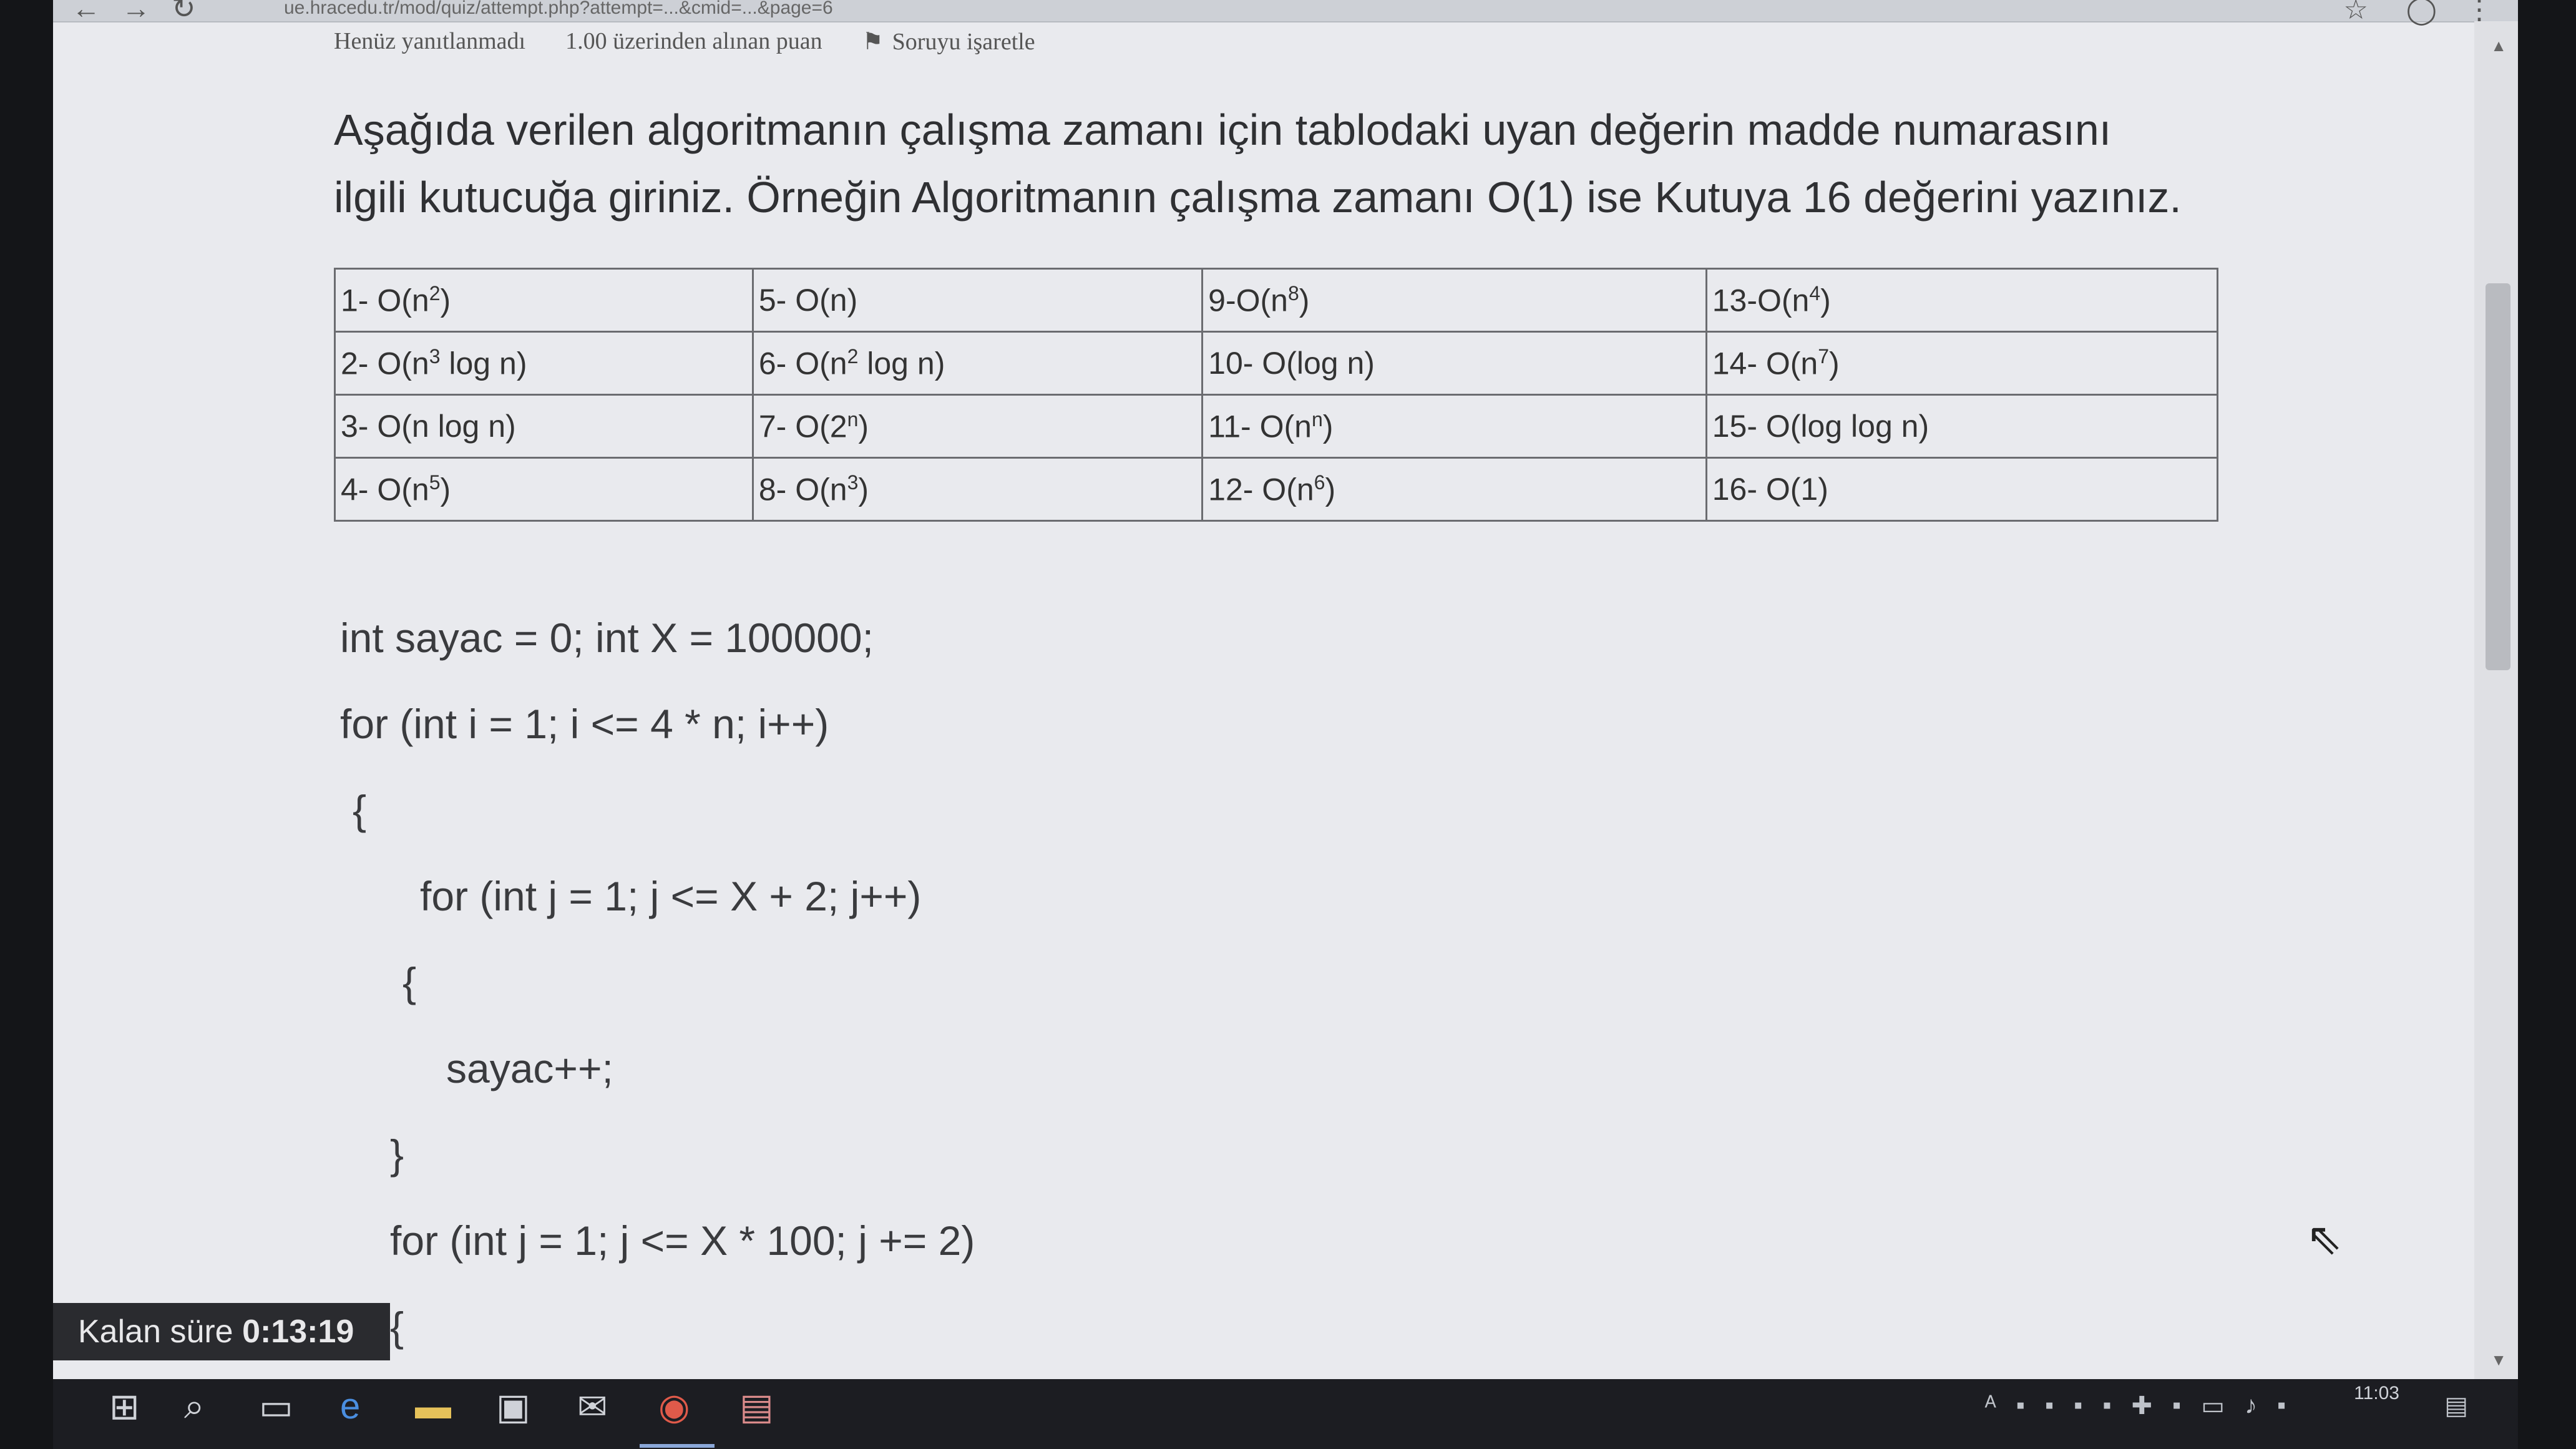  What do you see at coordinates (682, 1240) in the screenshot?
I see `code-line: for (int j = 1; j <= X * 100; j += 2)` at bounding box center [682, 1240].